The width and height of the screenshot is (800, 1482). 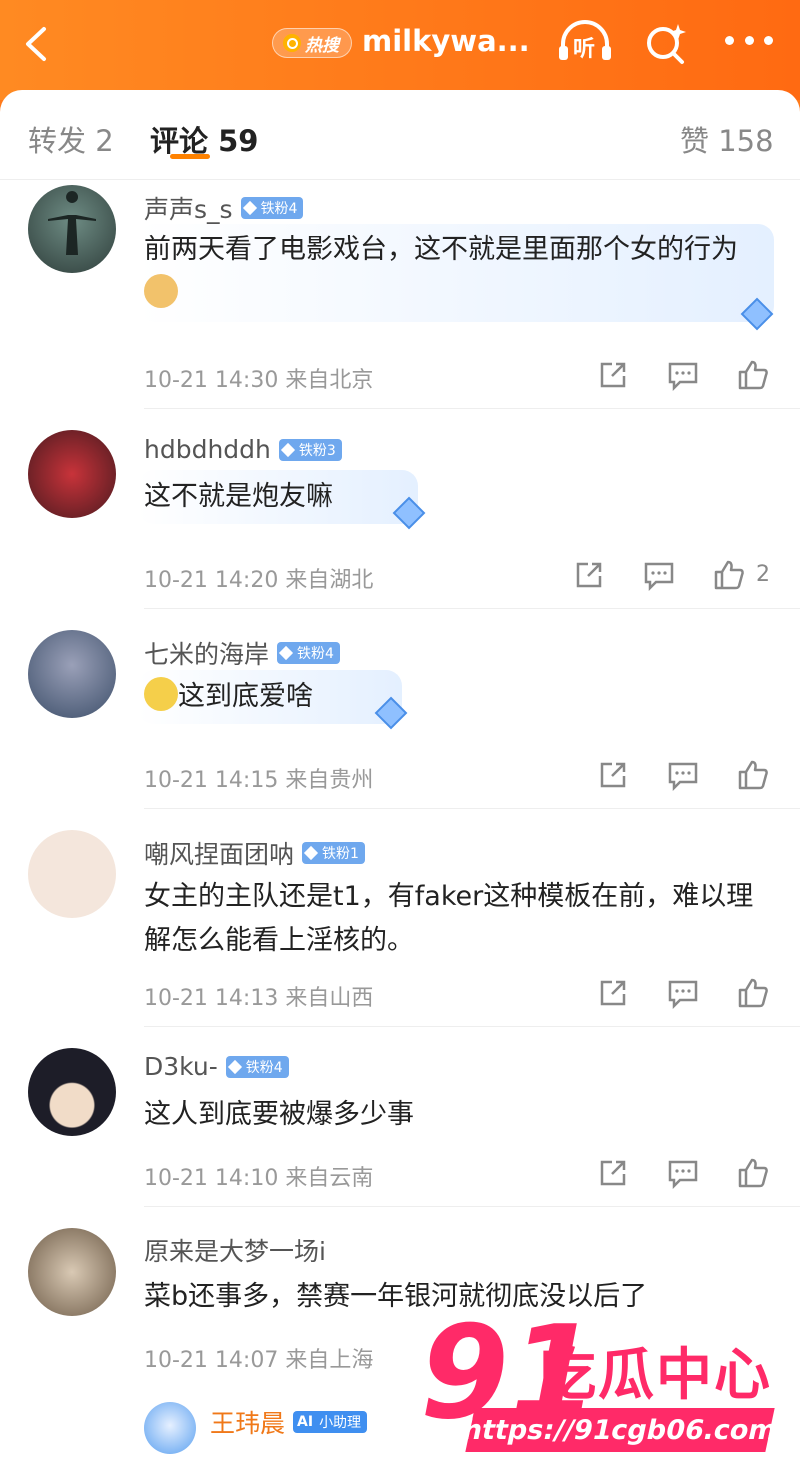 I want to click on hot-search-pill: 热搜, so click(x=312, y=43).